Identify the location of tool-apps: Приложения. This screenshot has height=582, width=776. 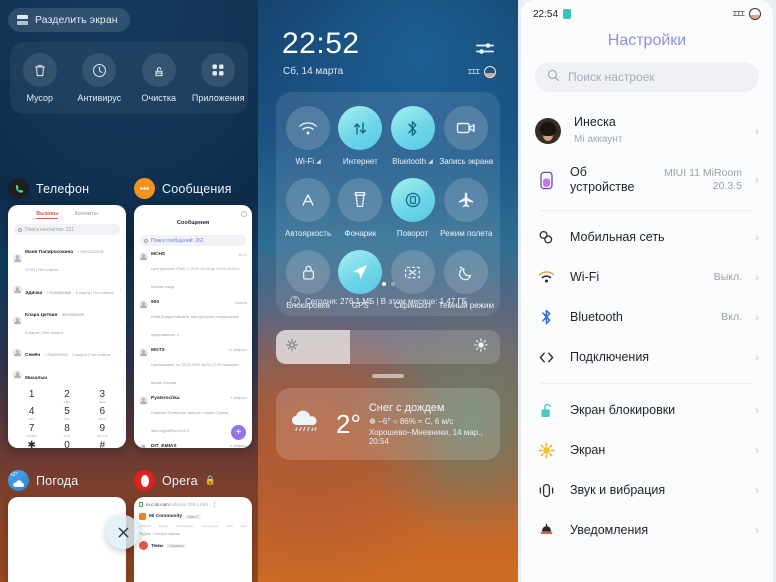
(218, 78).